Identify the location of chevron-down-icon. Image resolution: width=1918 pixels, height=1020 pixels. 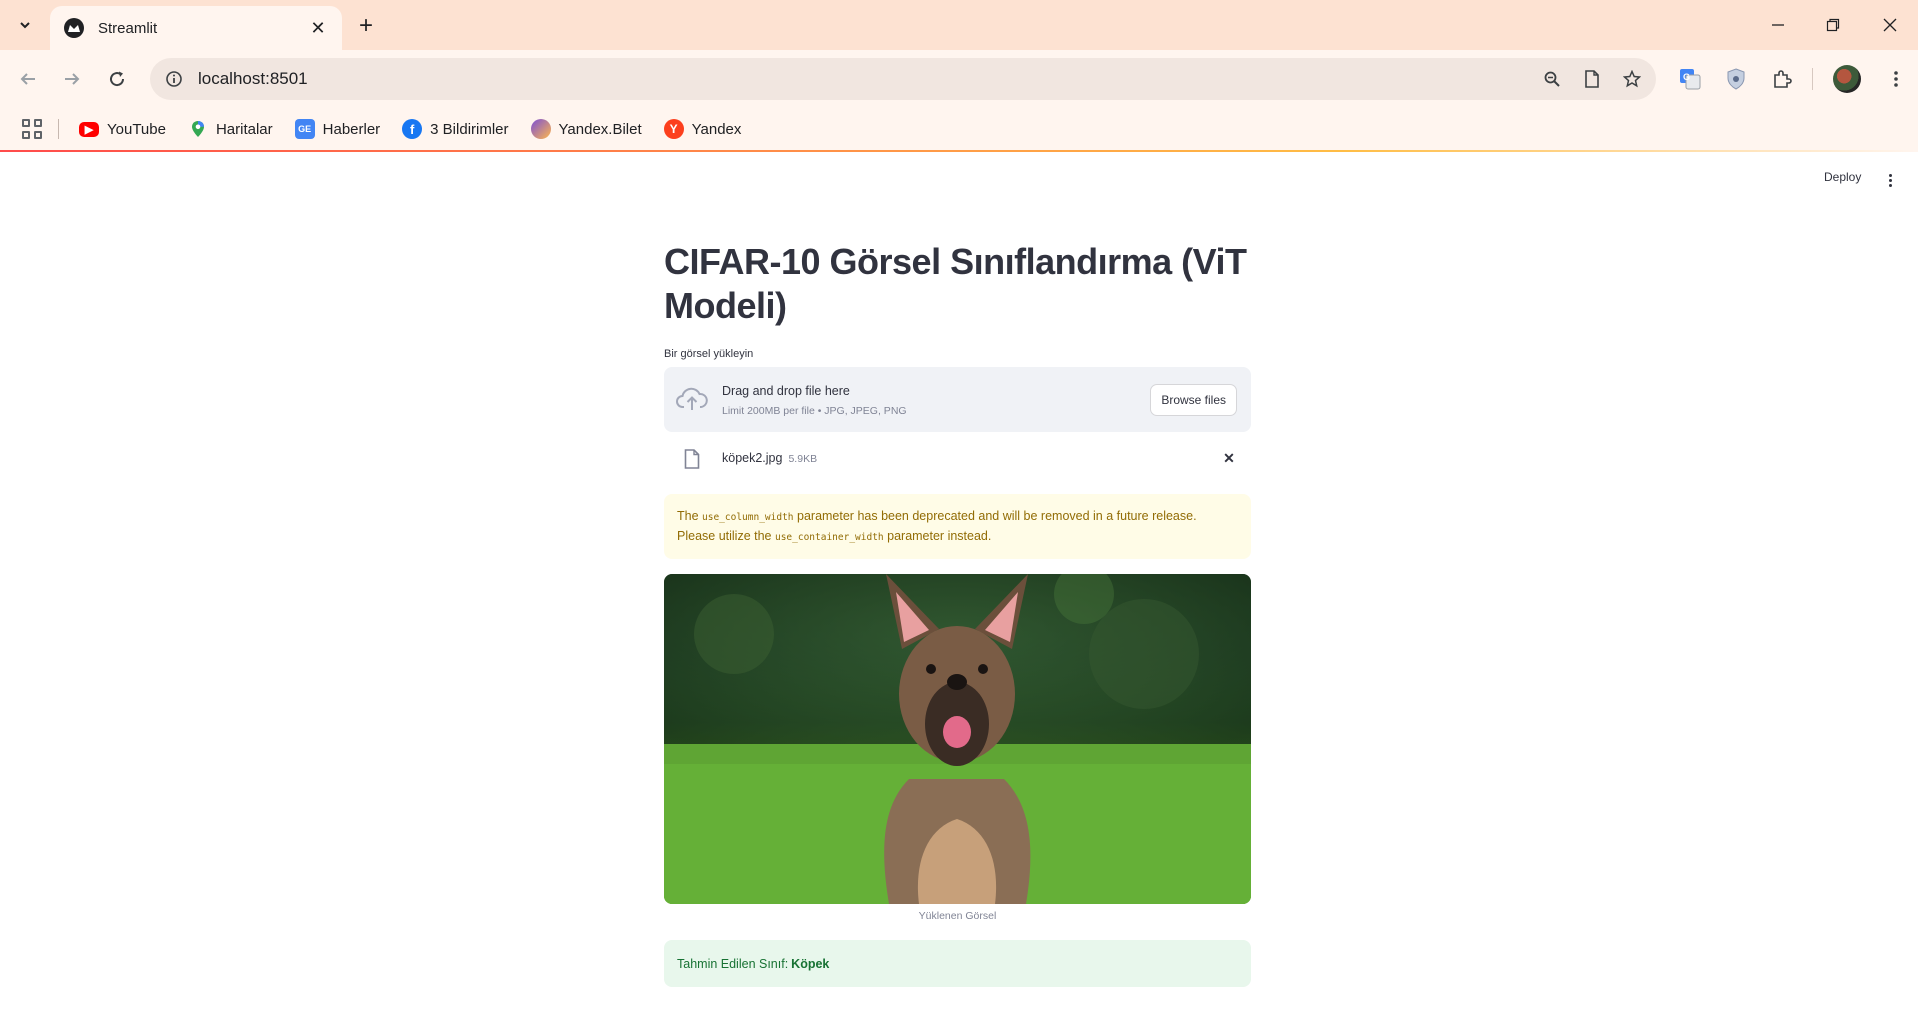
(25, 25).